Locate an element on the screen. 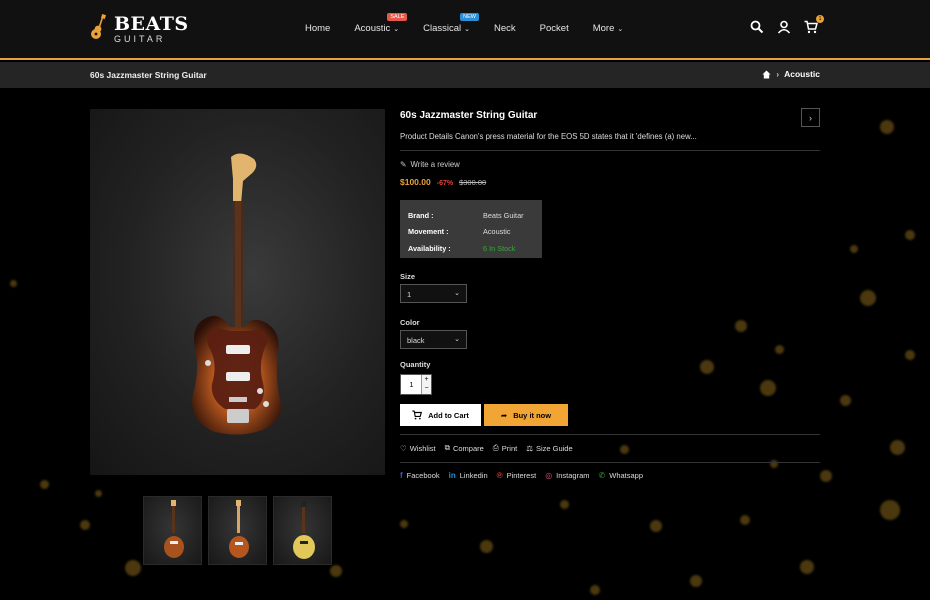 Image resolution: width=930 pixels, height=600 pixels. share-facebook: f Facebook is located at coordinates (420, 475).